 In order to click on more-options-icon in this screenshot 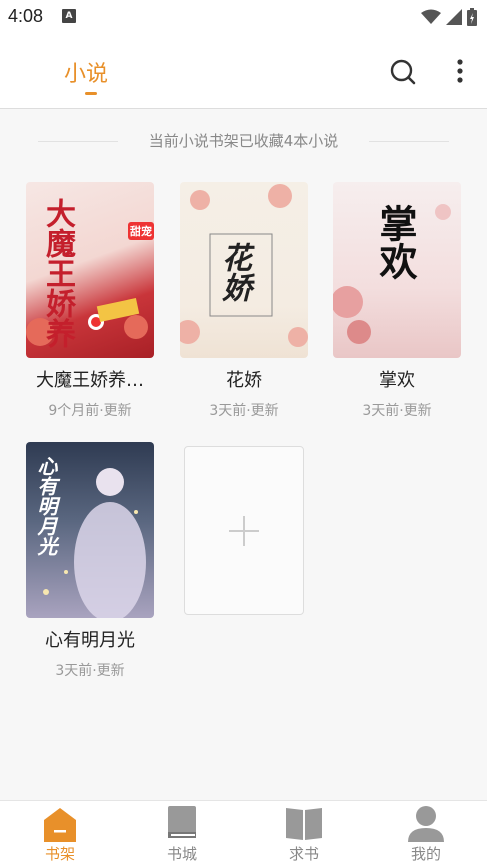, I will do `click(460, 73)`.